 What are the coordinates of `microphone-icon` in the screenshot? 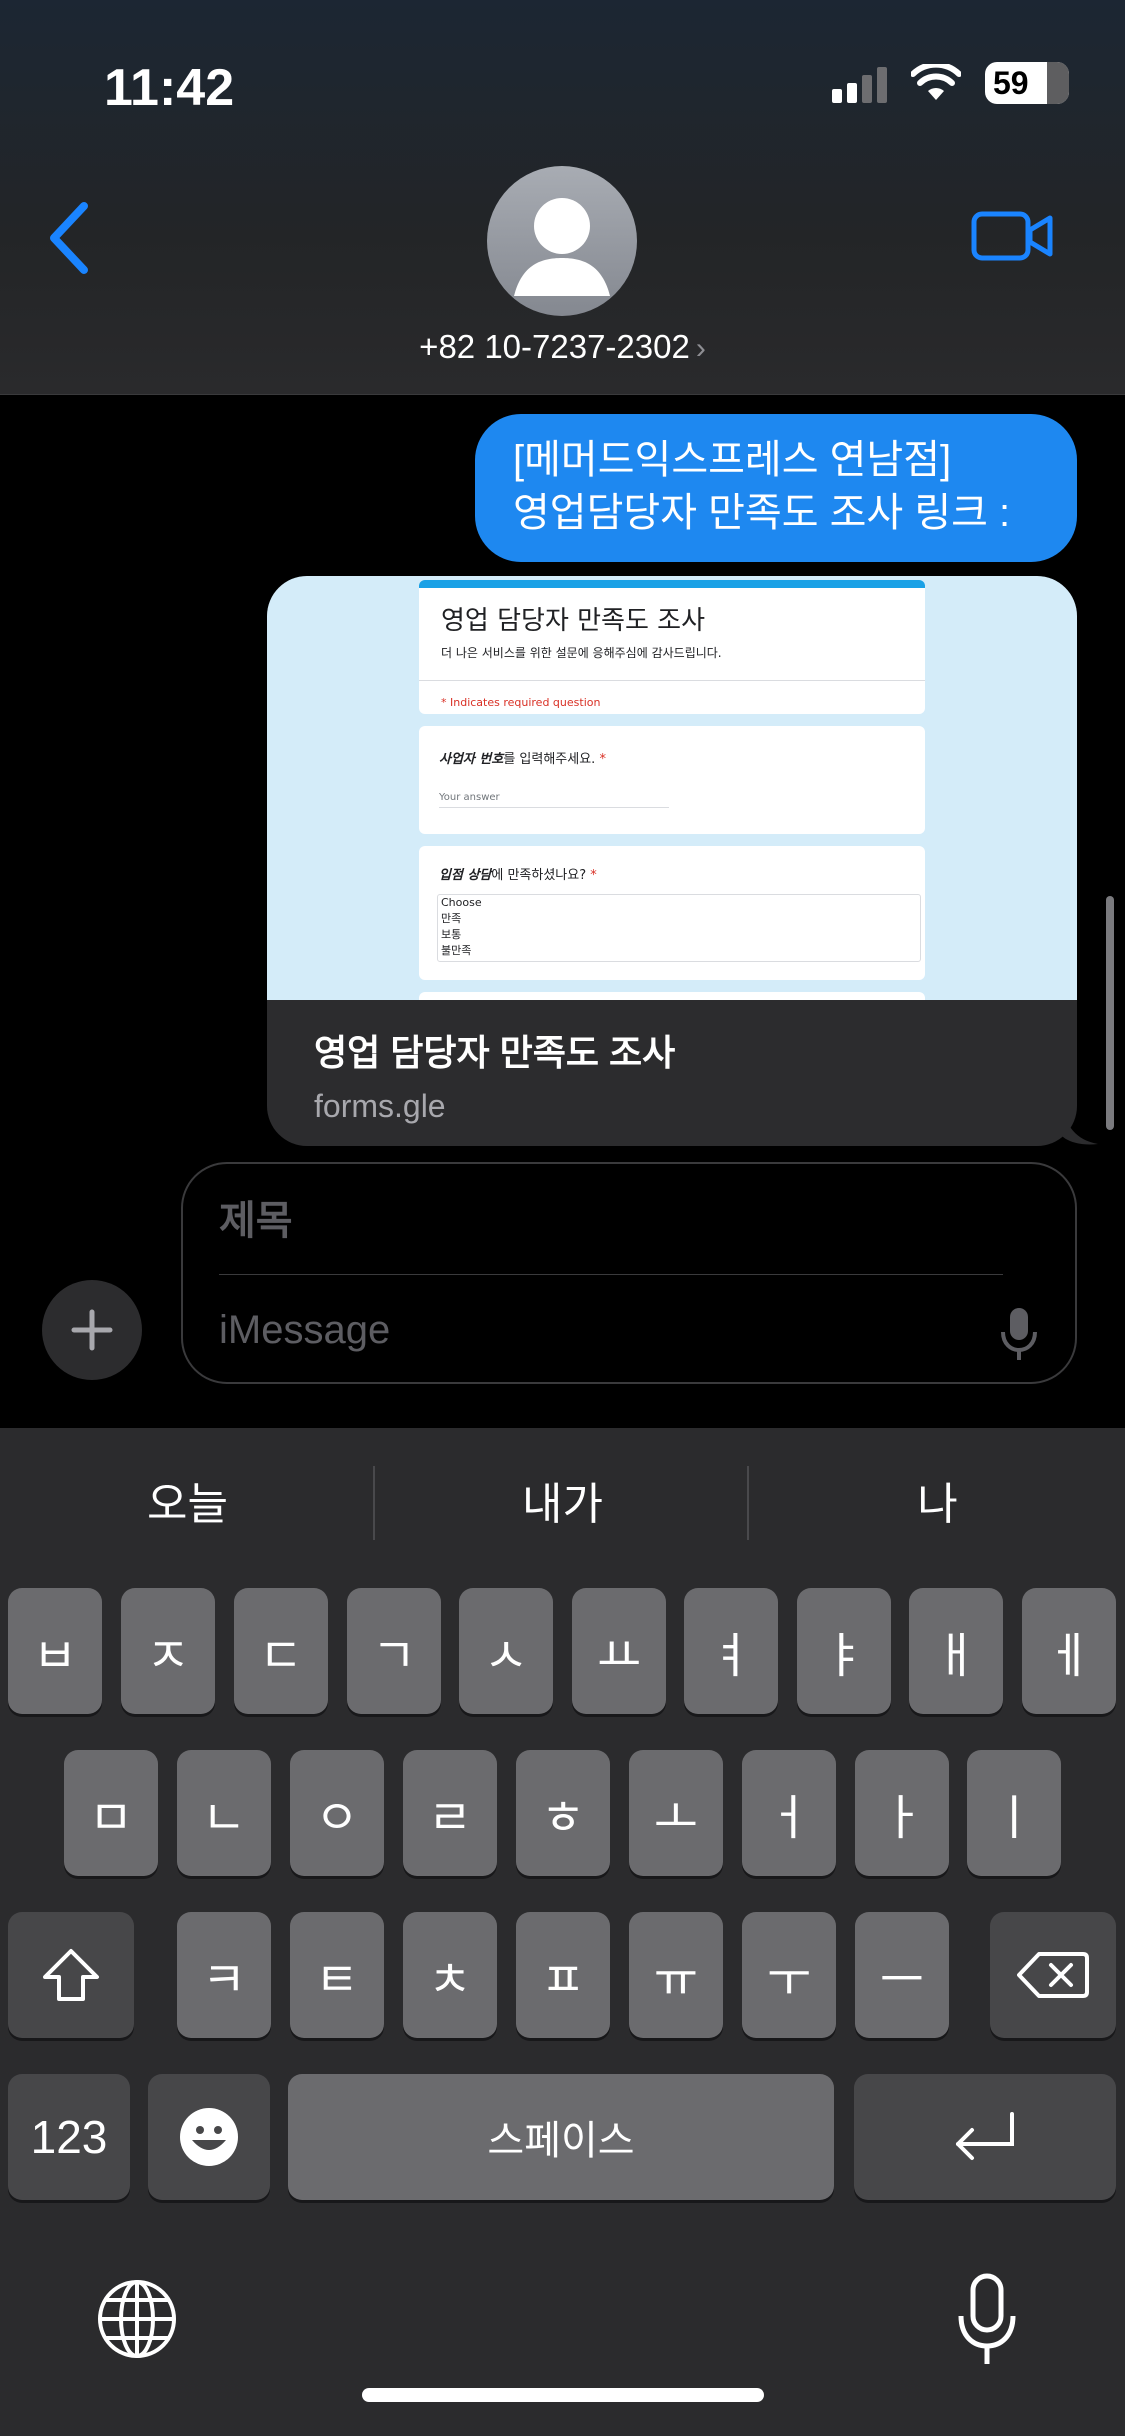 It's located at (1019, 1334).